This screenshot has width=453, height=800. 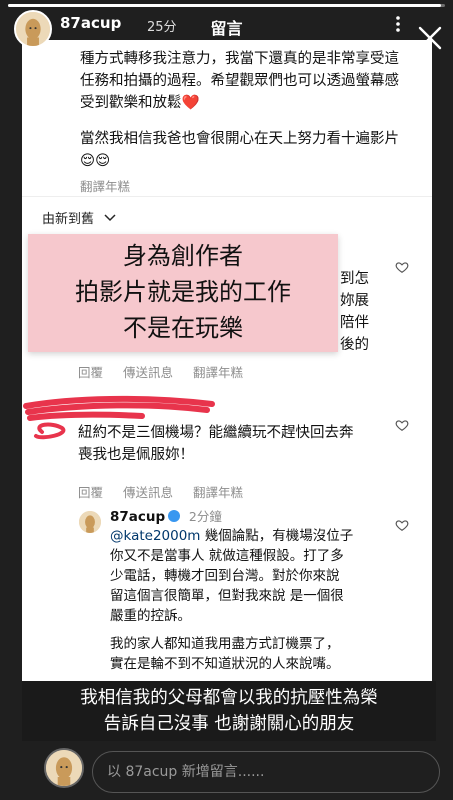 I want to click on sort-label: 由新到舊, so click(x=68, y=219).